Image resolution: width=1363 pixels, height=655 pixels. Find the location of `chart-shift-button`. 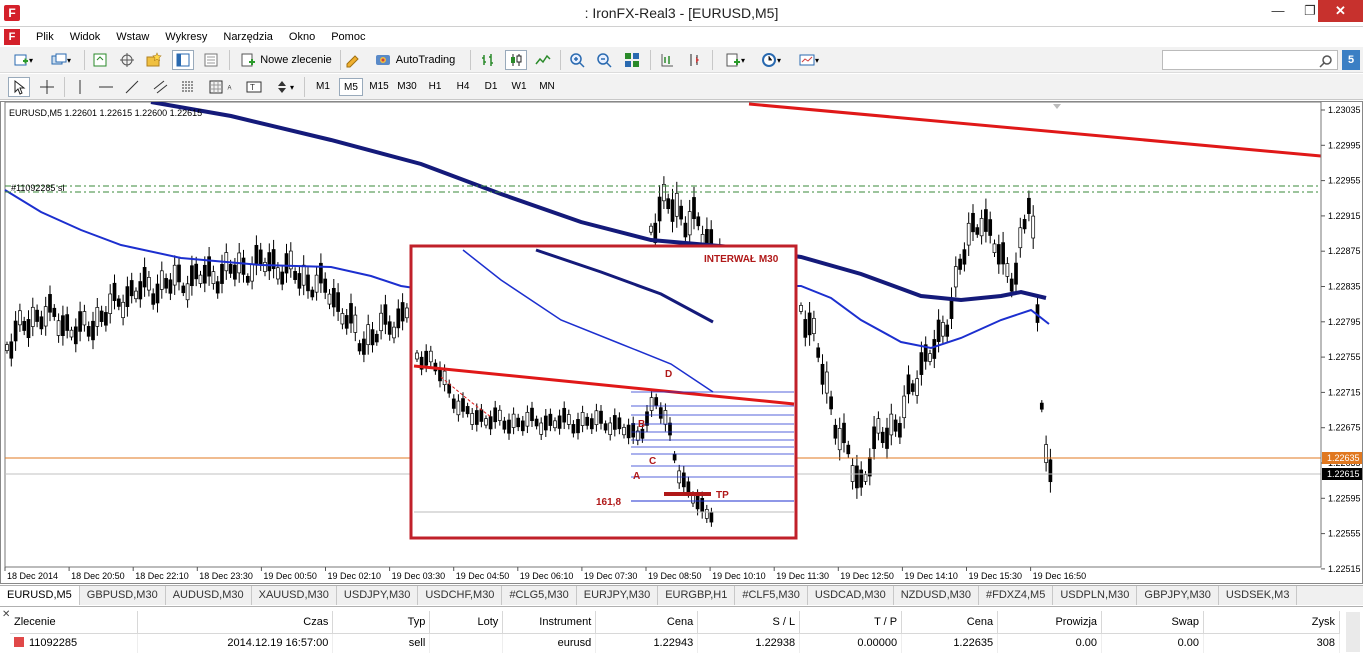

chart-shift-button is located at coordinates (667, 60).